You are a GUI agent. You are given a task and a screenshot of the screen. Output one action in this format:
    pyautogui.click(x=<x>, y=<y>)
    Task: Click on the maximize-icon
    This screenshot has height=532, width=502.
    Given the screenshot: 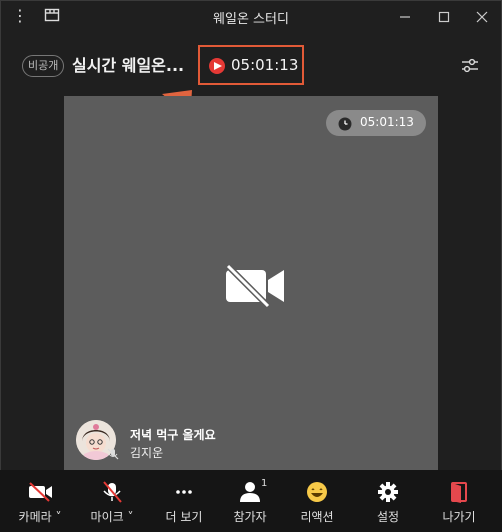 What is the action you would take?
    pyautogui.click(x=444, y=16)
    